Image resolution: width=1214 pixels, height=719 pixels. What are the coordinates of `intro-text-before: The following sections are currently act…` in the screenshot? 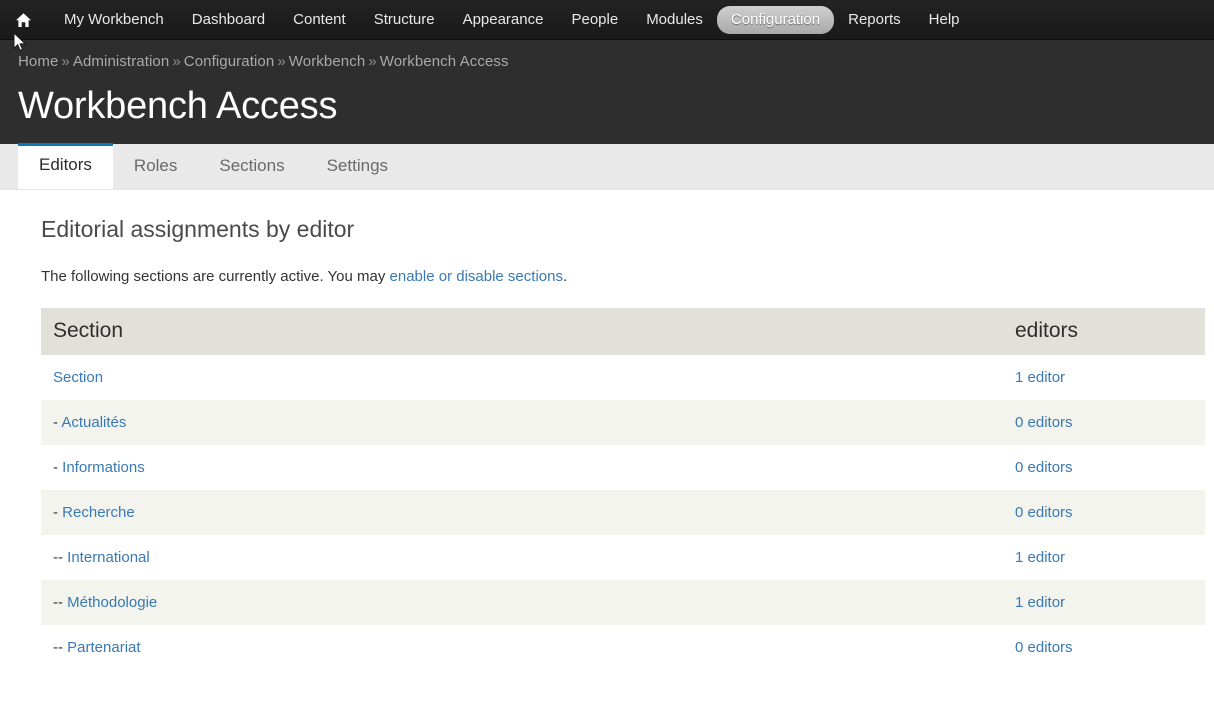 It's located at (215, 276).